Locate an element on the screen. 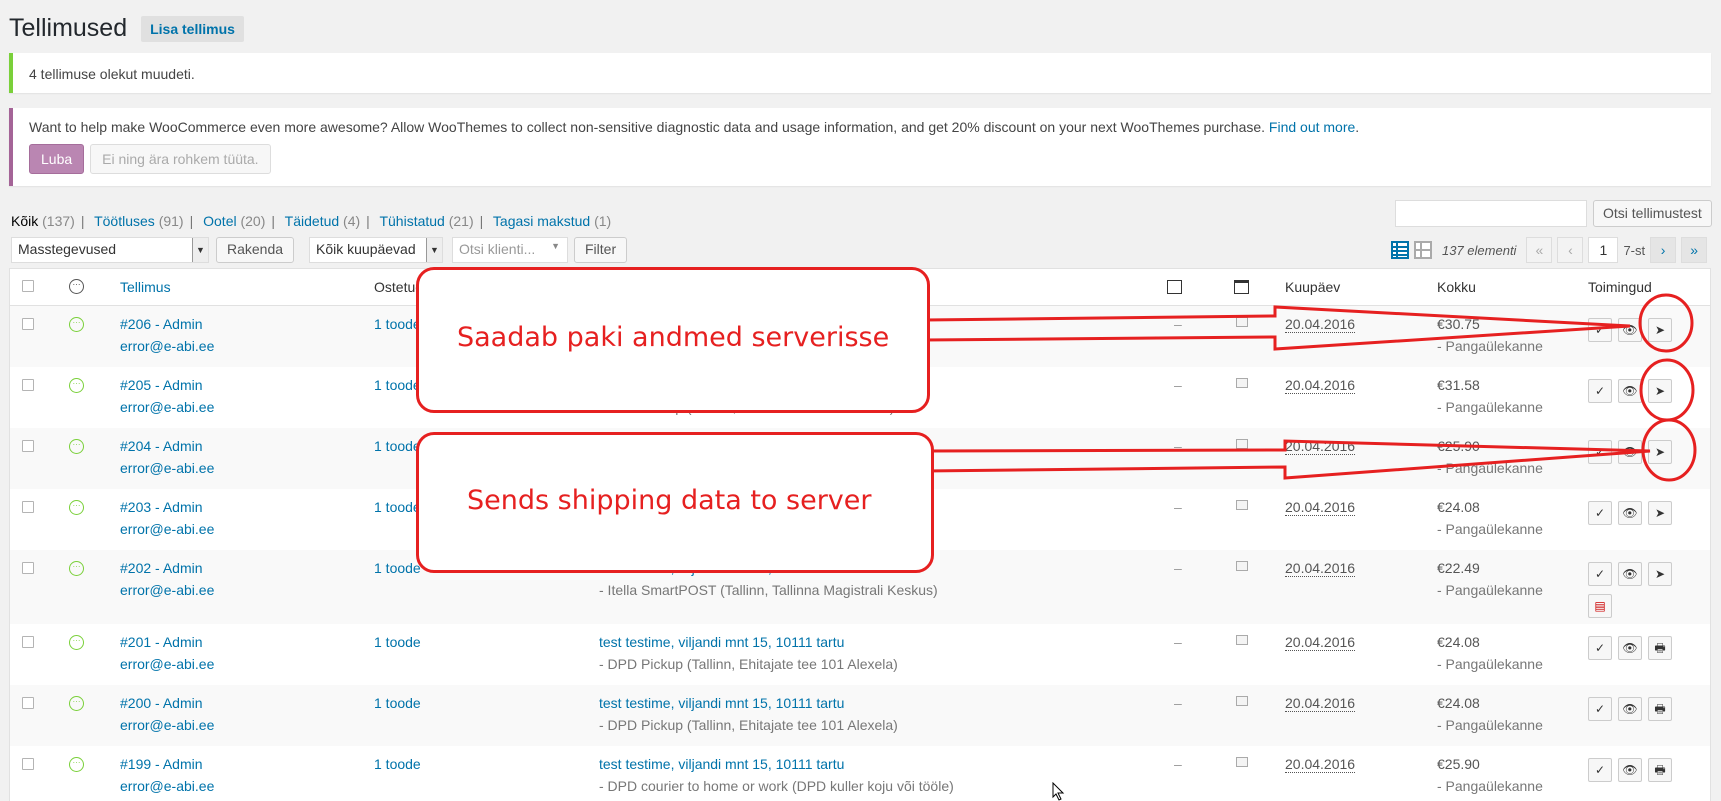  first-page-button: « is located at coordinates (1539, 250).